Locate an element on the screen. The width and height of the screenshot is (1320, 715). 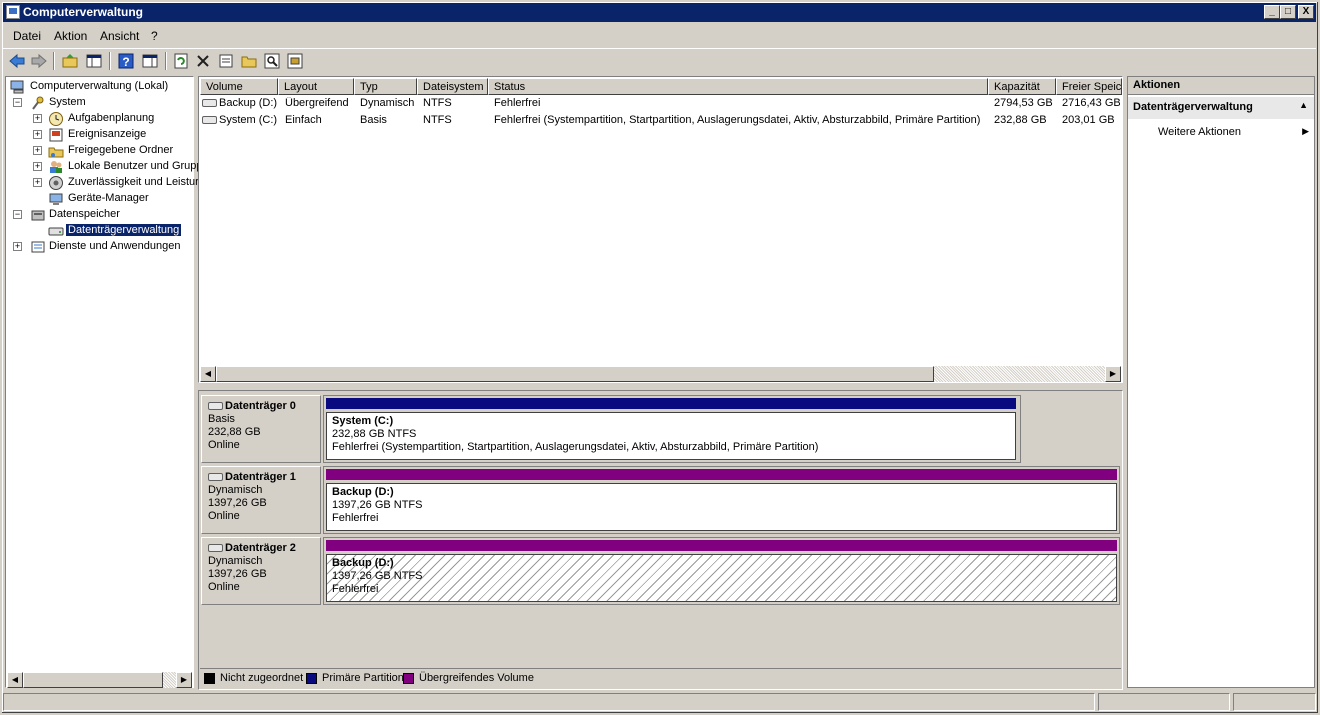
column-header-kapazitaet: Kapazität is located at coordinates (1022, 86).